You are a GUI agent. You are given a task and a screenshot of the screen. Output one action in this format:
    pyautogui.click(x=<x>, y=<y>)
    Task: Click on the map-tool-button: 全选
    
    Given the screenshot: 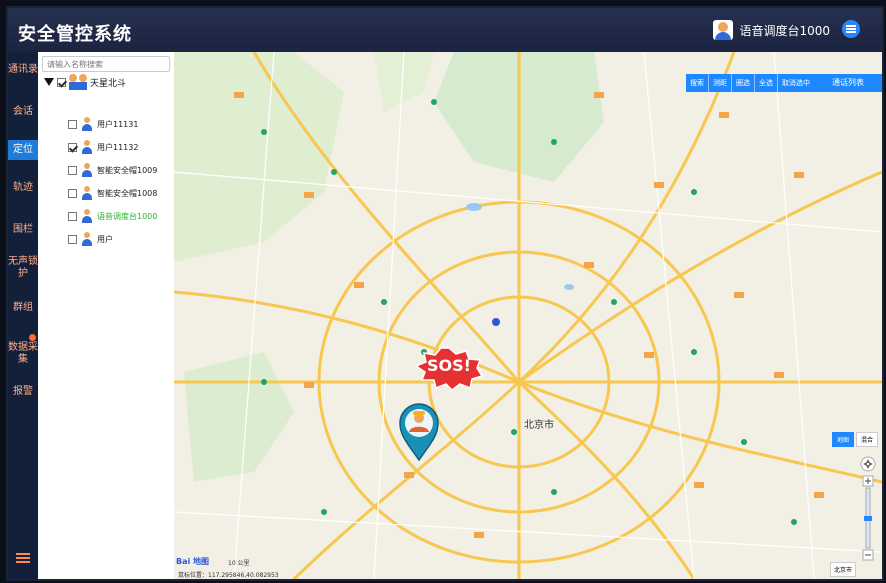 What is the action you would take?
    pyautogui.click(x=765, y=83)
    